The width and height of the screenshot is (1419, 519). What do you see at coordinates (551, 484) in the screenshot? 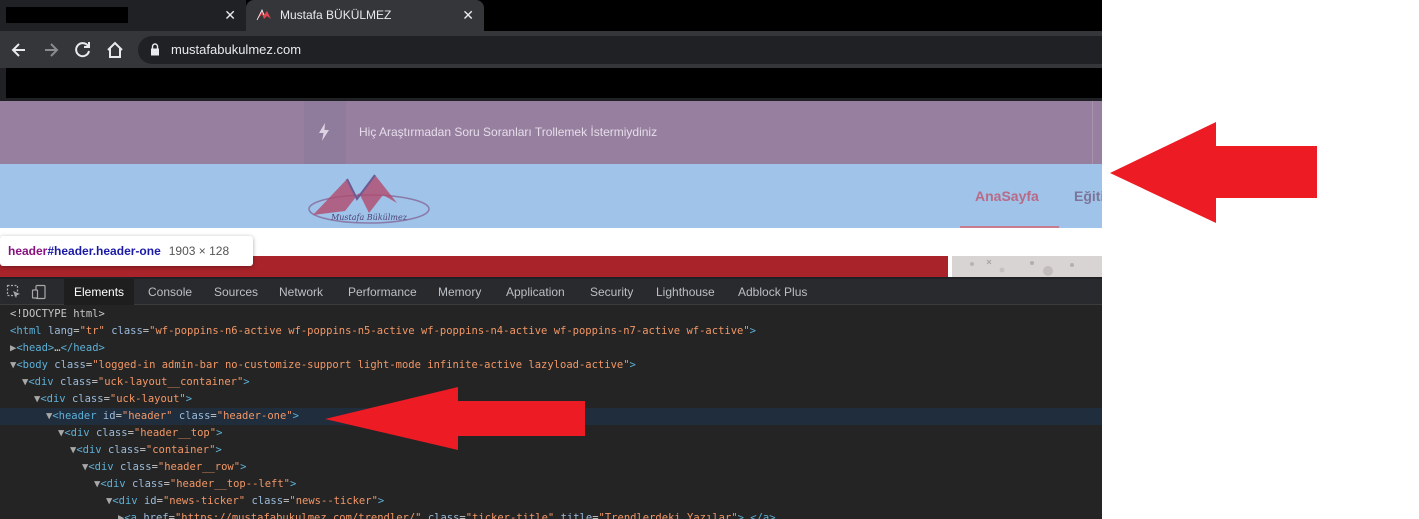
I see `dom-tree-node: ▼<div class="header__top--left">` at bounding box center [551, 484].